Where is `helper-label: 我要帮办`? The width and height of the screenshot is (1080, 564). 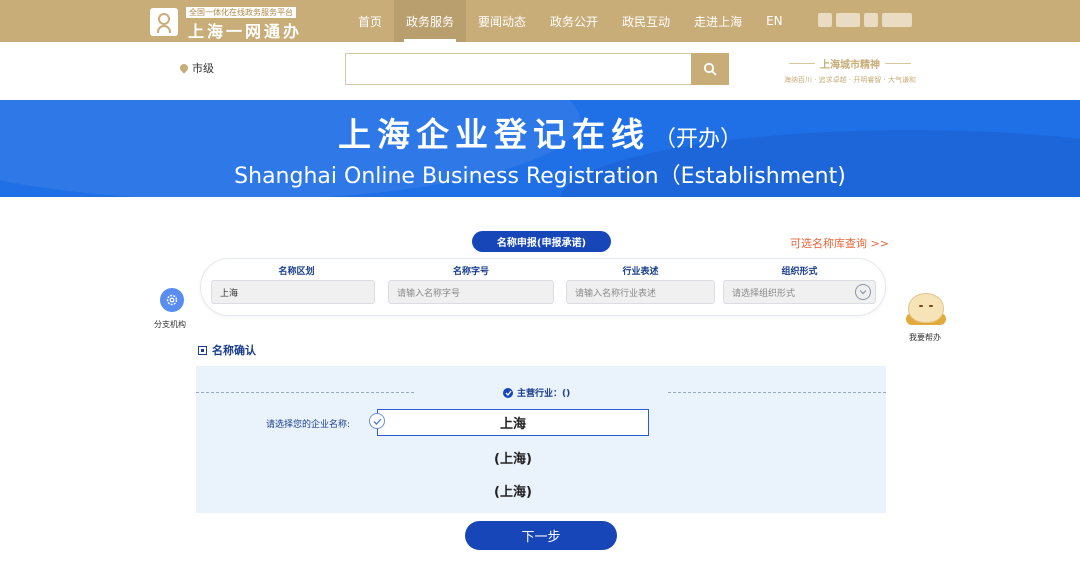 helper-label: 我要帮办 is located at coordinates (925, 337).